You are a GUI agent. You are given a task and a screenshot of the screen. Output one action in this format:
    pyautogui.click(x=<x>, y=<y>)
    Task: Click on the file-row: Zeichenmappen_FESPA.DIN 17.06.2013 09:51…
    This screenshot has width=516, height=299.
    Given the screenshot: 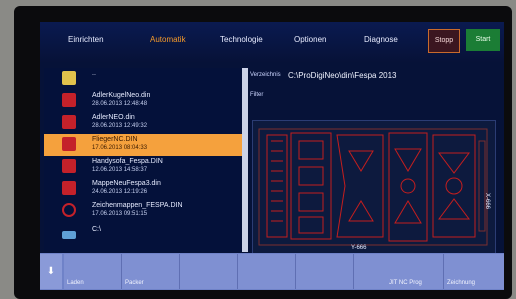 What is the action you would take?
    pyautogui.click(x=143, y=211)
    